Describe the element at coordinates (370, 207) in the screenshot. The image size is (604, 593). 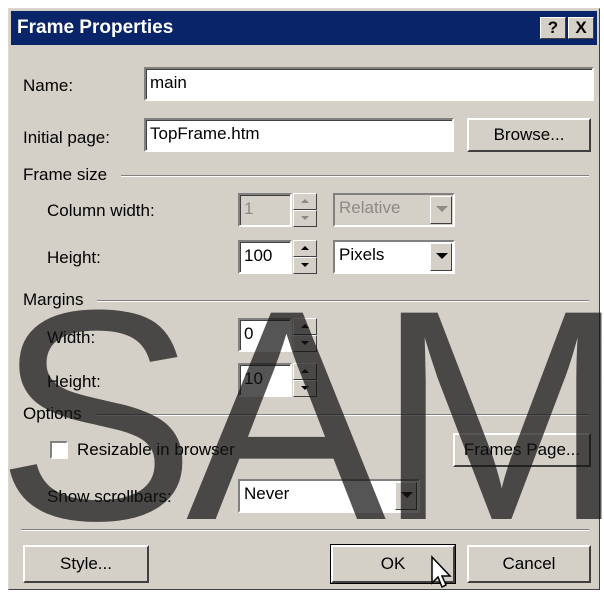
I see `column-width-unit-value: Relative` at that location.